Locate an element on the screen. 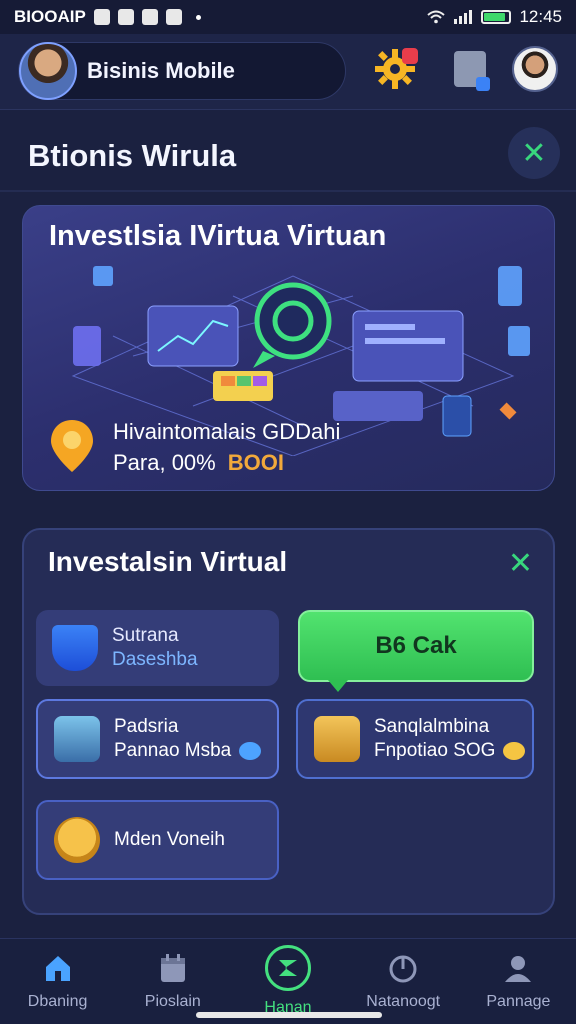 This screenshot has width=576, height=1024. calendar-icon is located at coordinates (173, 968).